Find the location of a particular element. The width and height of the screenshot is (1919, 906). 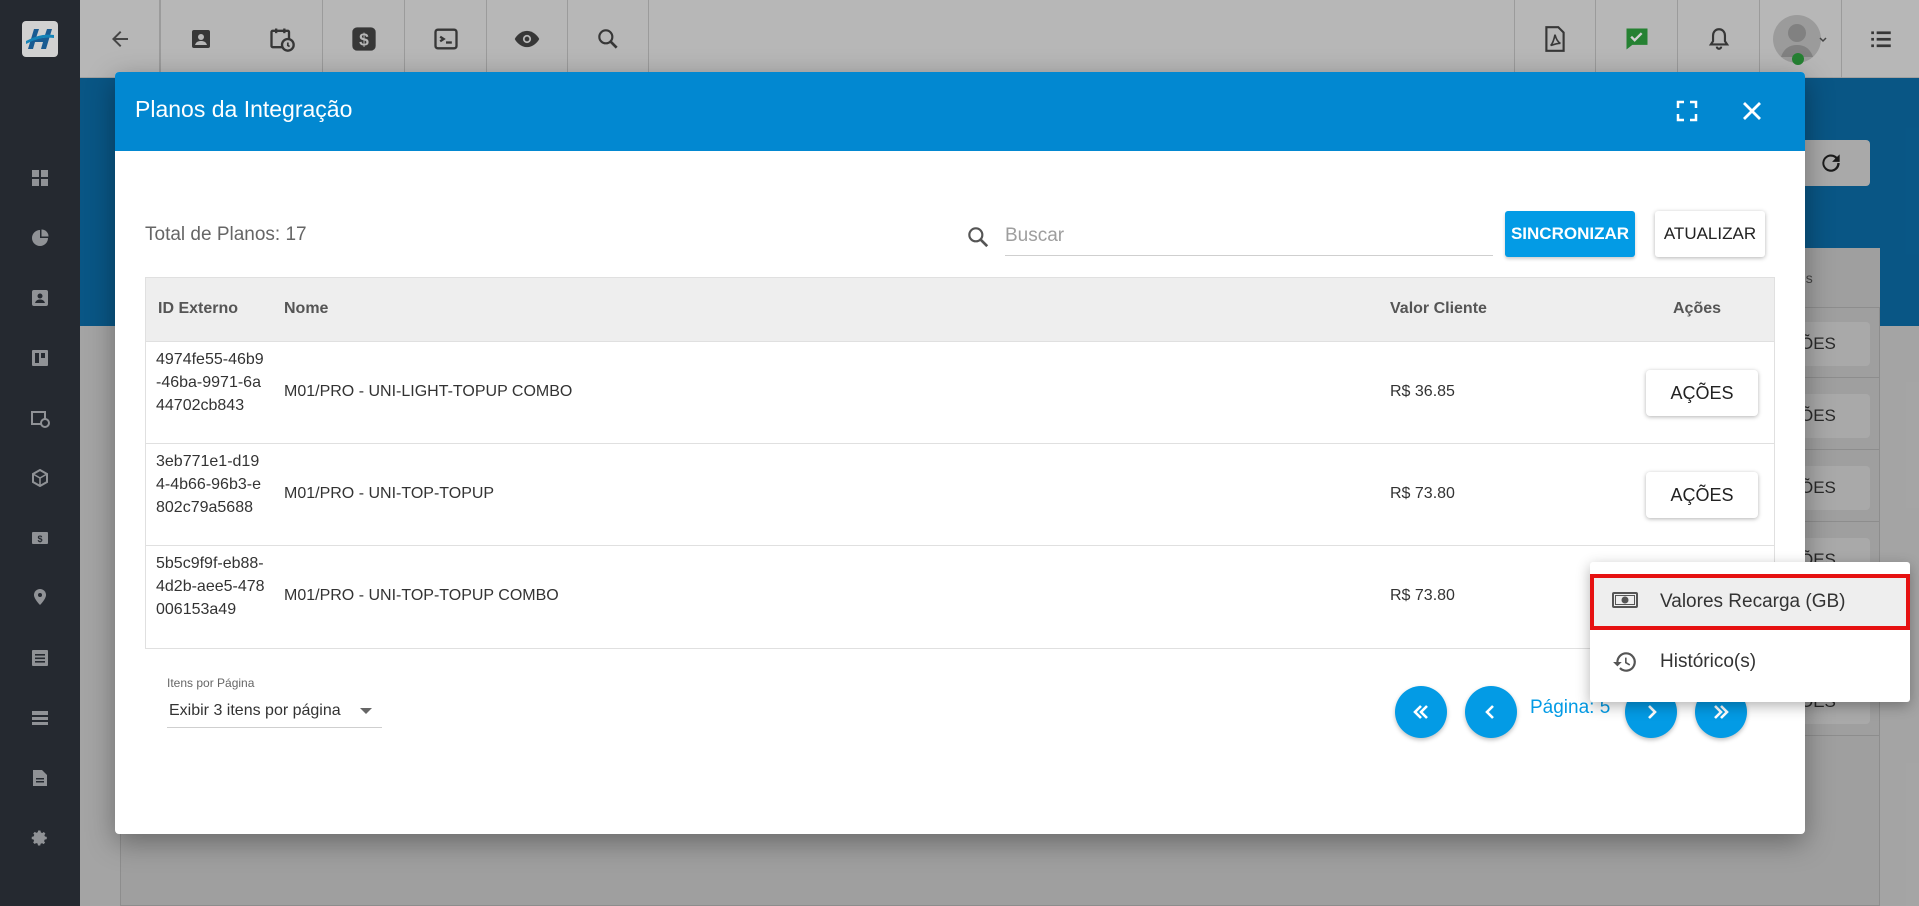

menu-item-label: Histórico(s) is located at coordinates (1708, 661).